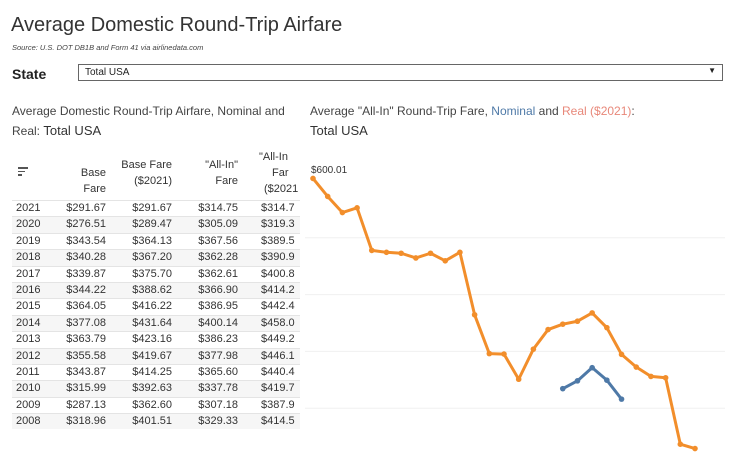  Describe the element at coordinates (86, 289) in the screenshot. I see `fare-cell: $344.22` at that location.